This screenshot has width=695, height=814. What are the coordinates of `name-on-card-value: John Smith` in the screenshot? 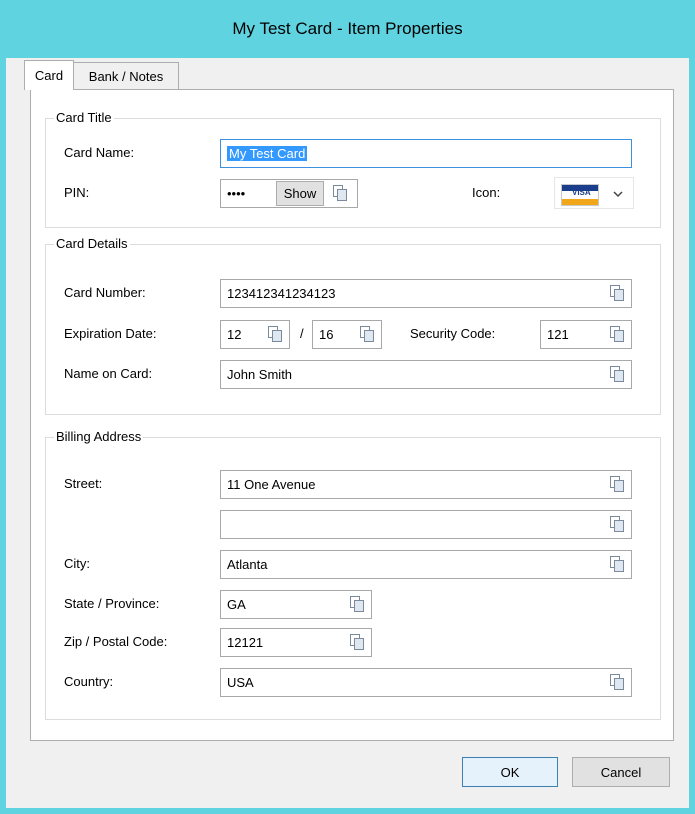 It's located at (260, 374).